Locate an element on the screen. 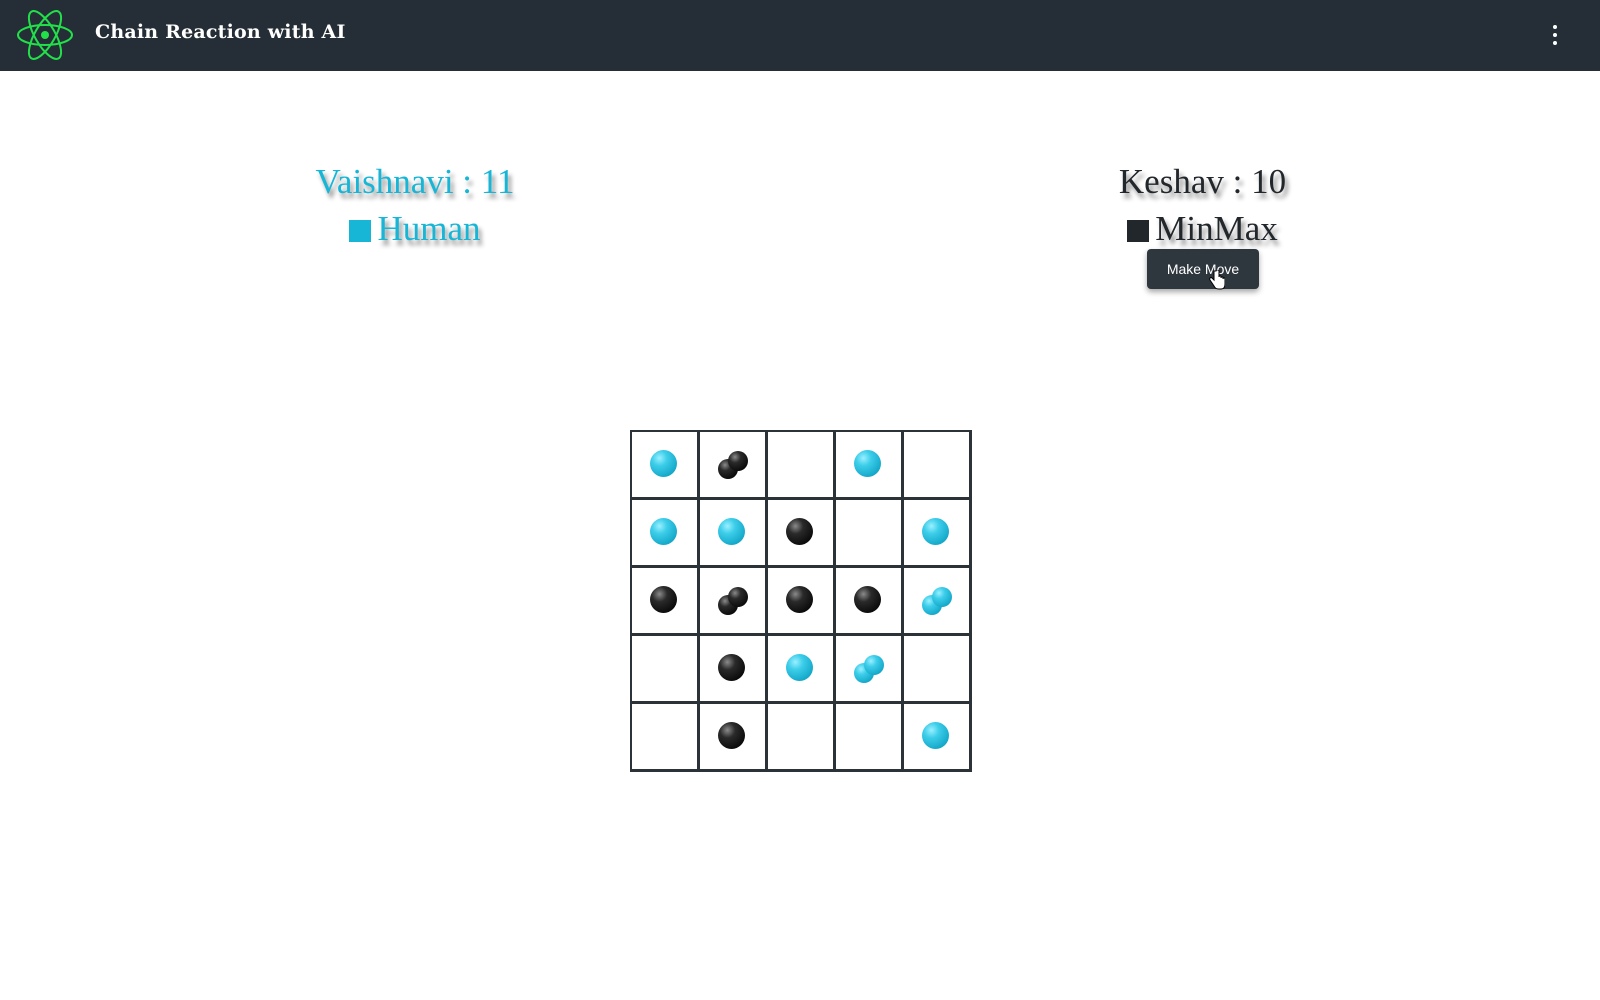  player-two-score: Keshav : 10 is located at coordinates (1202, 181).